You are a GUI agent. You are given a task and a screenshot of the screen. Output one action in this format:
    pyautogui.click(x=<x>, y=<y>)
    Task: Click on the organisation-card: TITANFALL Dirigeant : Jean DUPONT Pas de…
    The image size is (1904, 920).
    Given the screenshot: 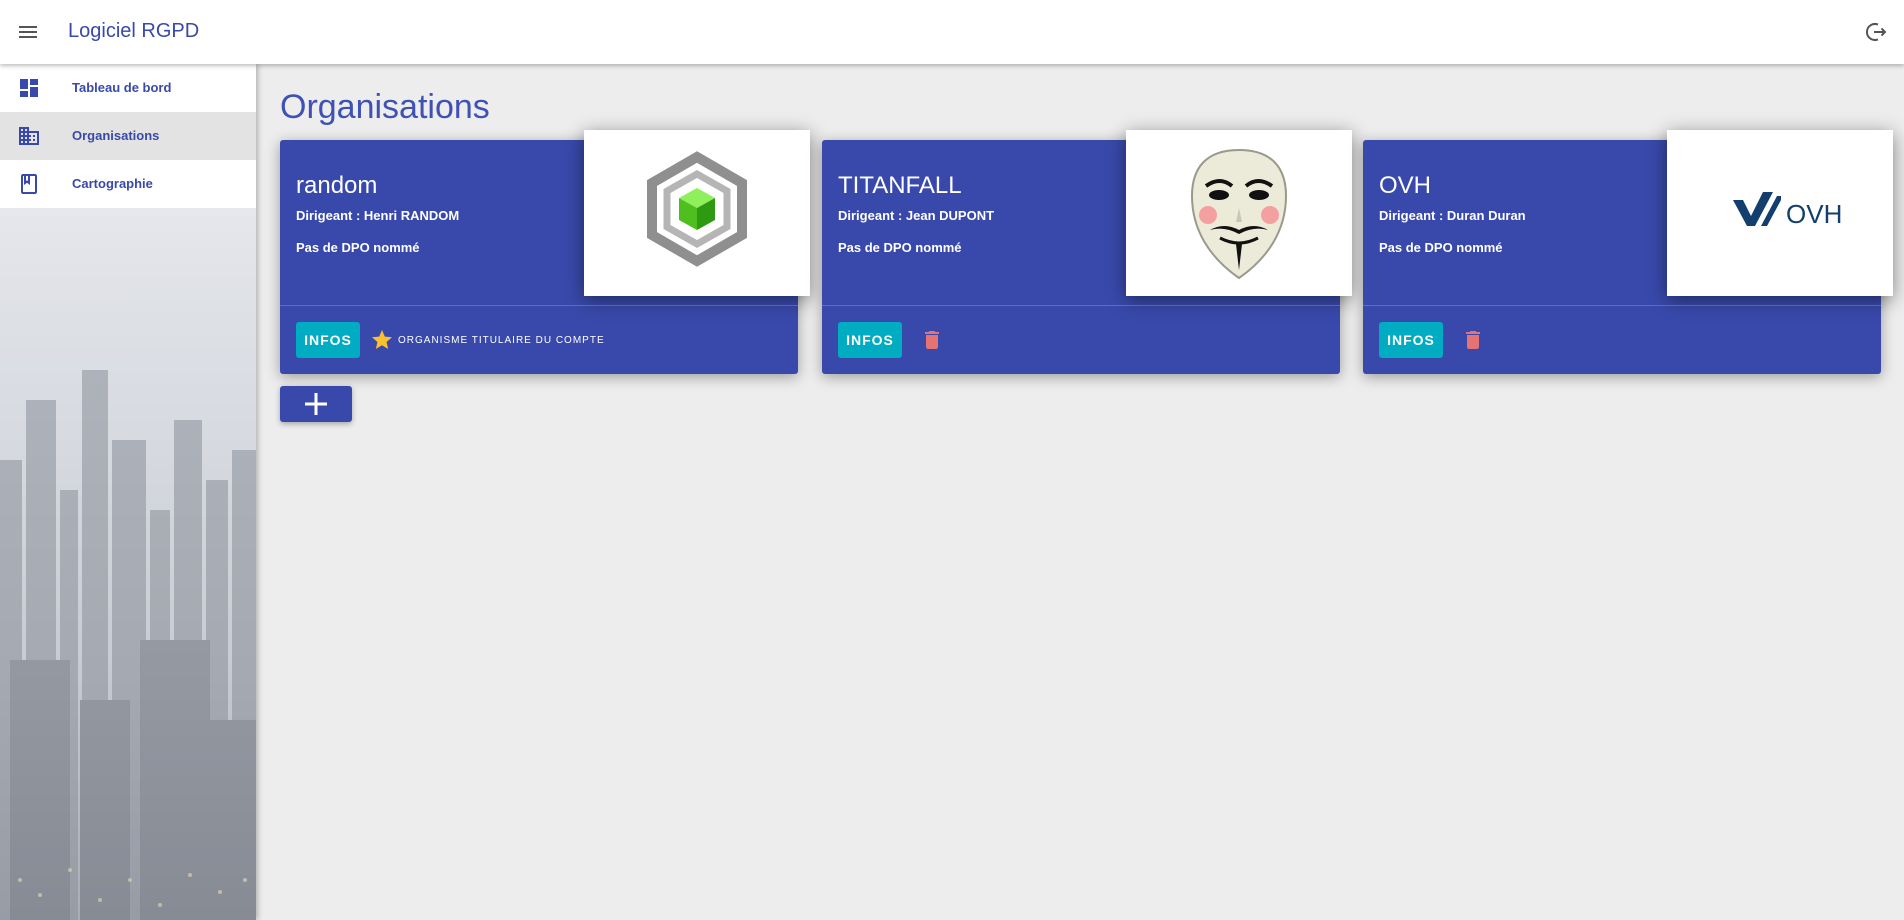 What is the action you would take?
    pyautogui.click(x=1087, y=252)
    